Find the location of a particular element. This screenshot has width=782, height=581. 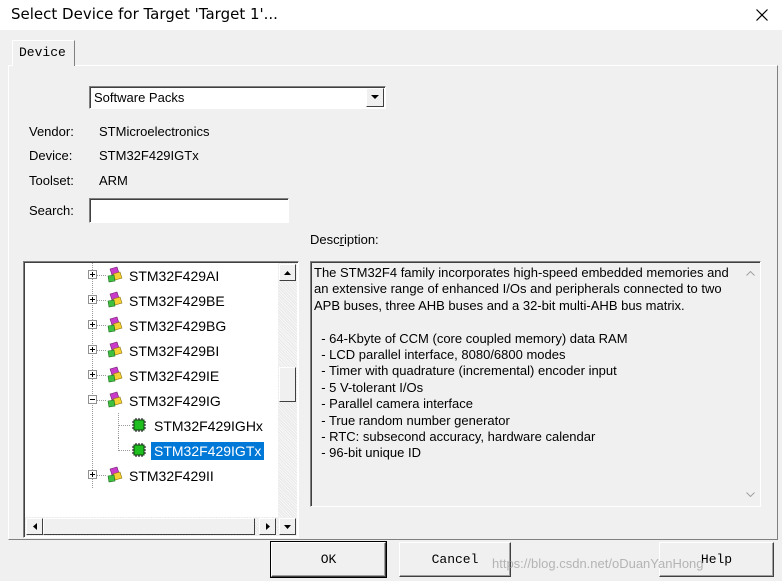

dropdown-button is located at coordinates (375, 97).